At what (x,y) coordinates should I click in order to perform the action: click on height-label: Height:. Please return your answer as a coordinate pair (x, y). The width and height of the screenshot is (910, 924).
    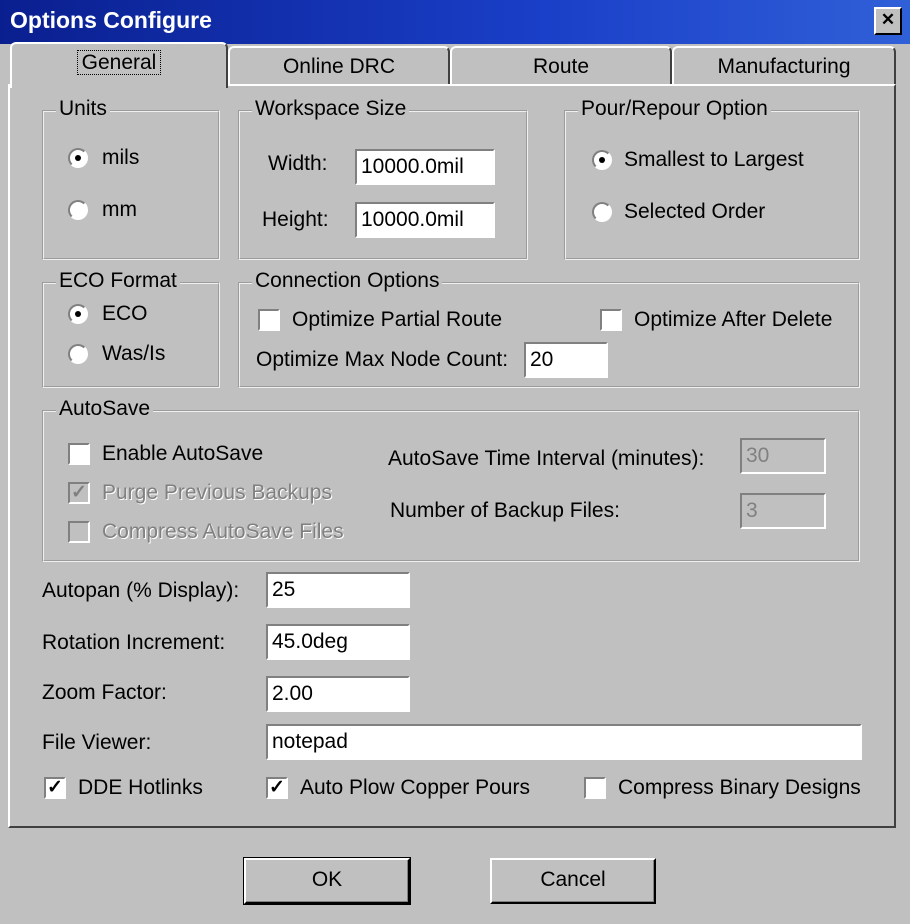
    Looking at the image, I should click on (295, 219).